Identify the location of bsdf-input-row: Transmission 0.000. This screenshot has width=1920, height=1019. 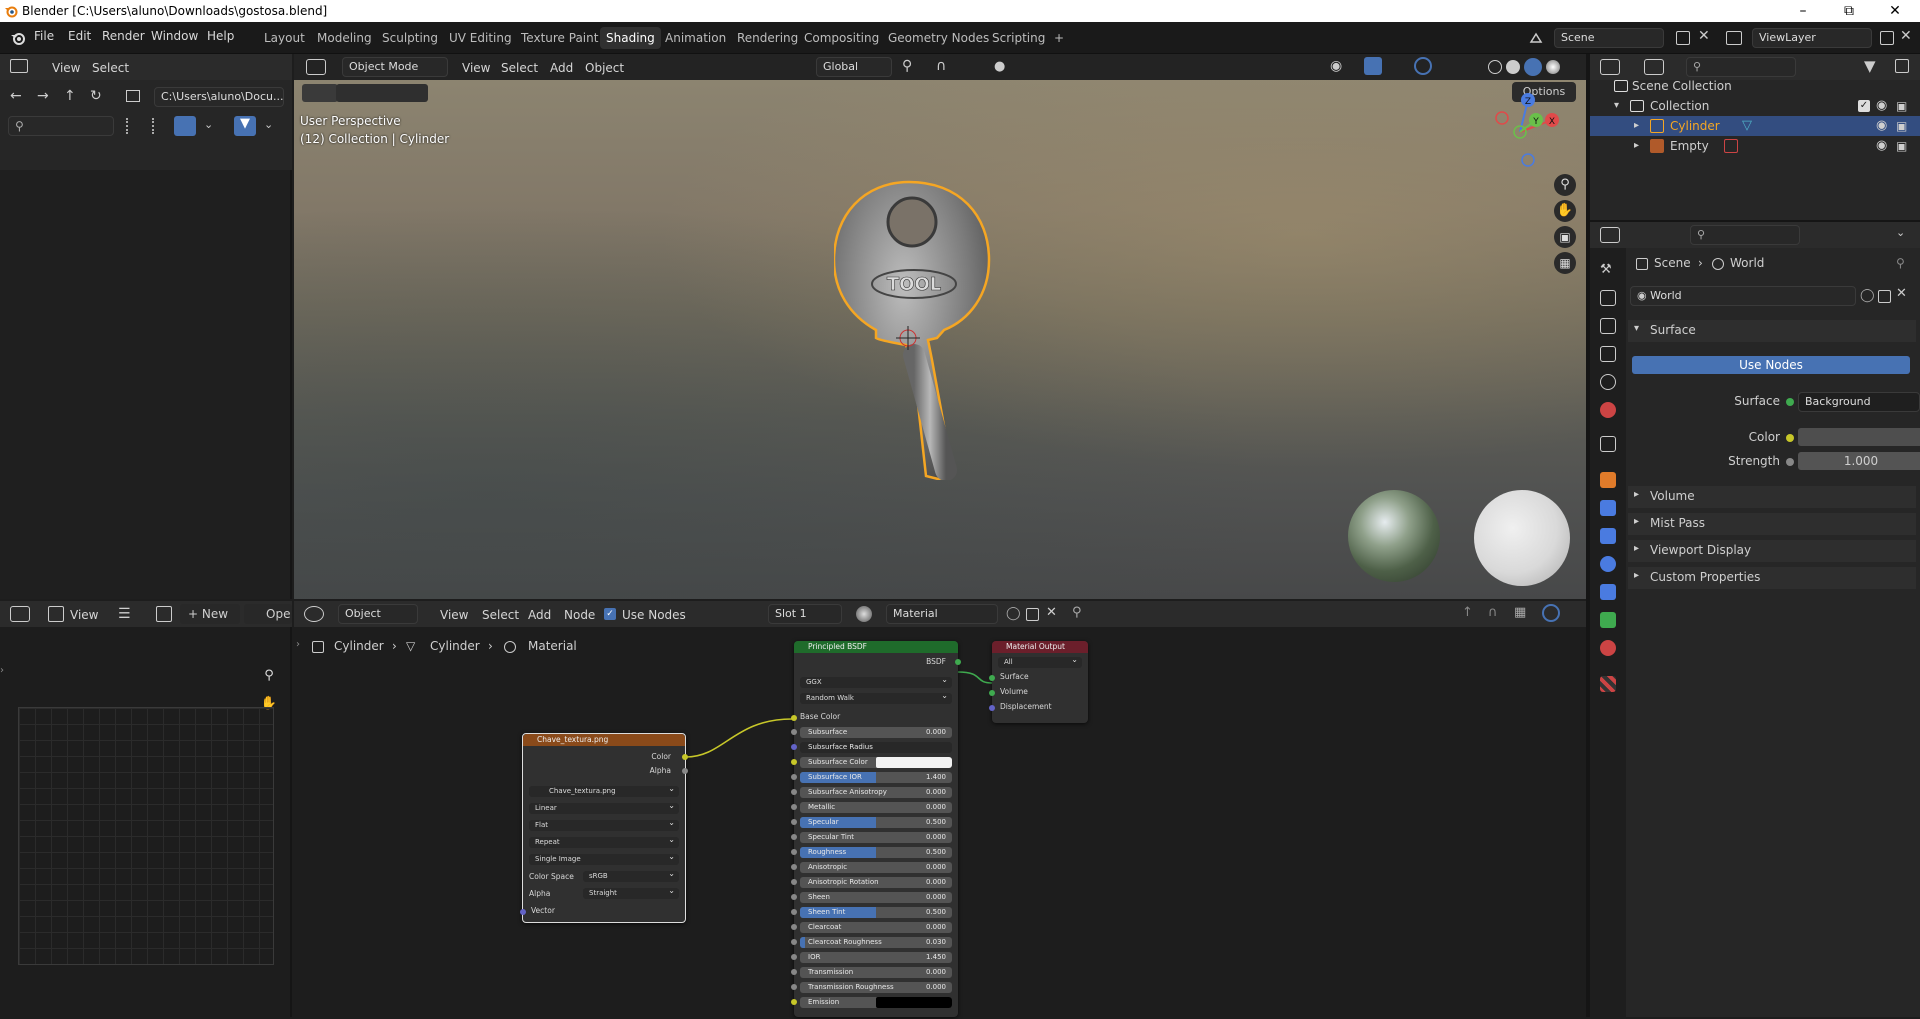
(876, 972).